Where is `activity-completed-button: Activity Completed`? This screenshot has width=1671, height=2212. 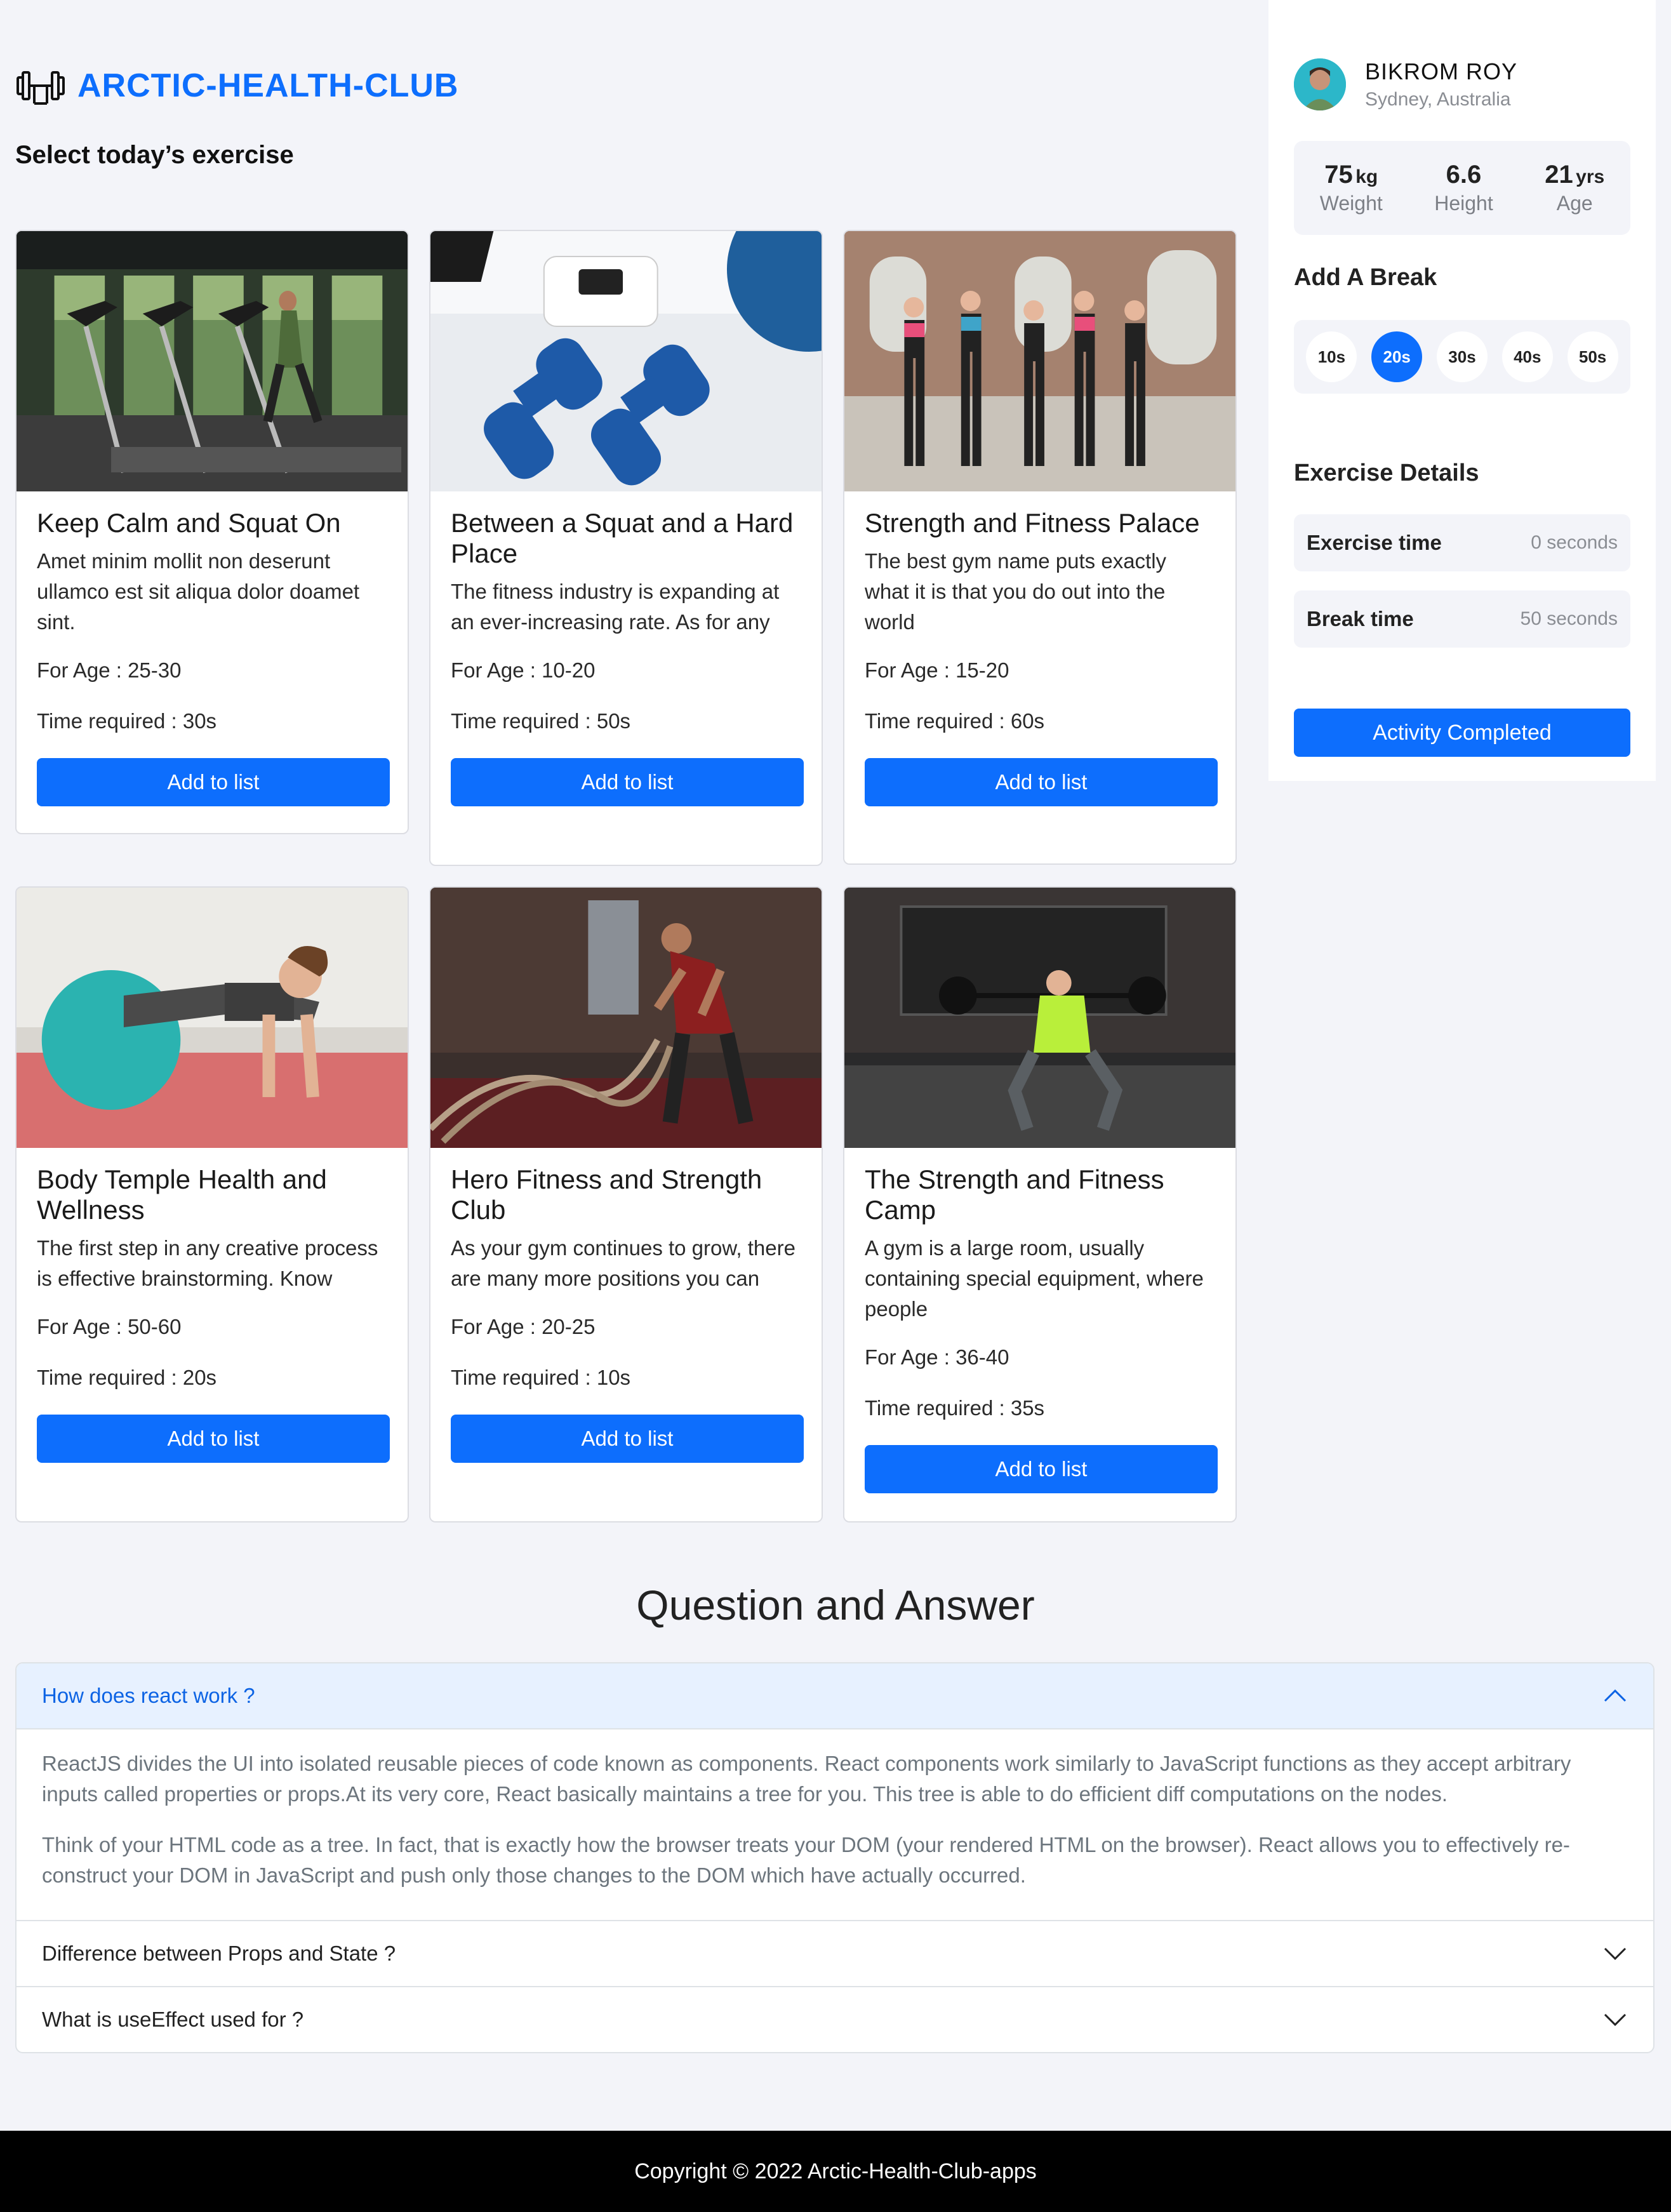
activity-completed-button: Activity Completed is located at coordinates (1462, 733).